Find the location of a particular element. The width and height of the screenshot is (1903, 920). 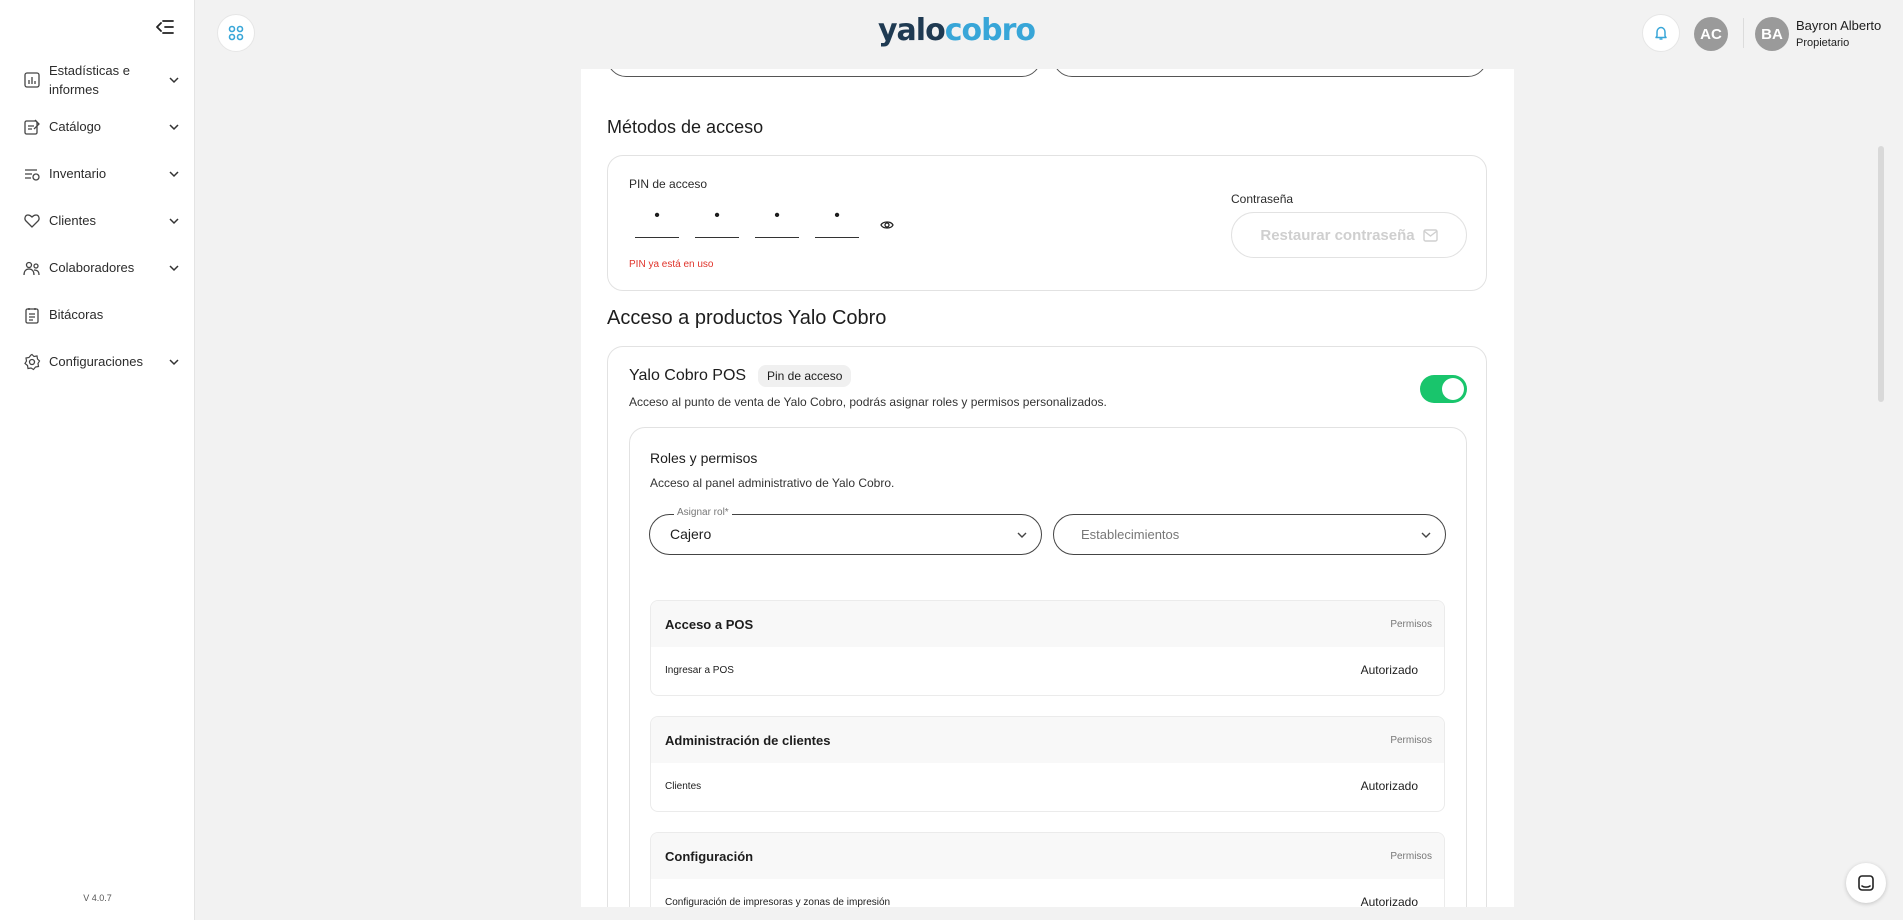

permission-title: Configuración is located at coordinates (709, 856).